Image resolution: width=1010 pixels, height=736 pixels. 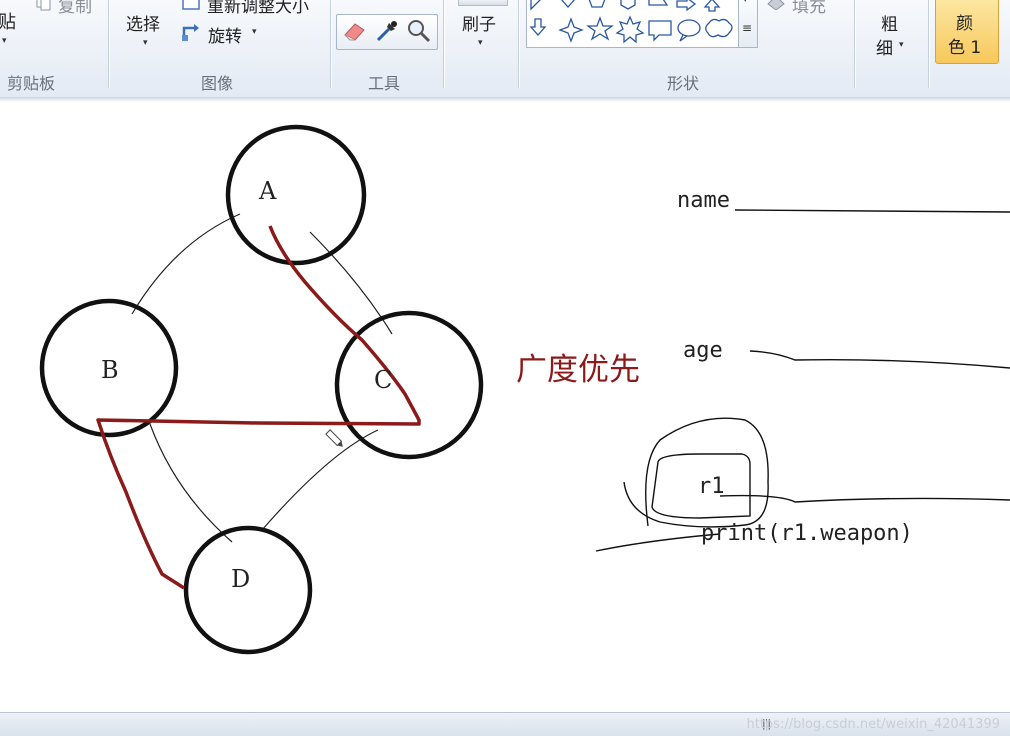 I want to click on tools-panel, so click(x=387, y=32).